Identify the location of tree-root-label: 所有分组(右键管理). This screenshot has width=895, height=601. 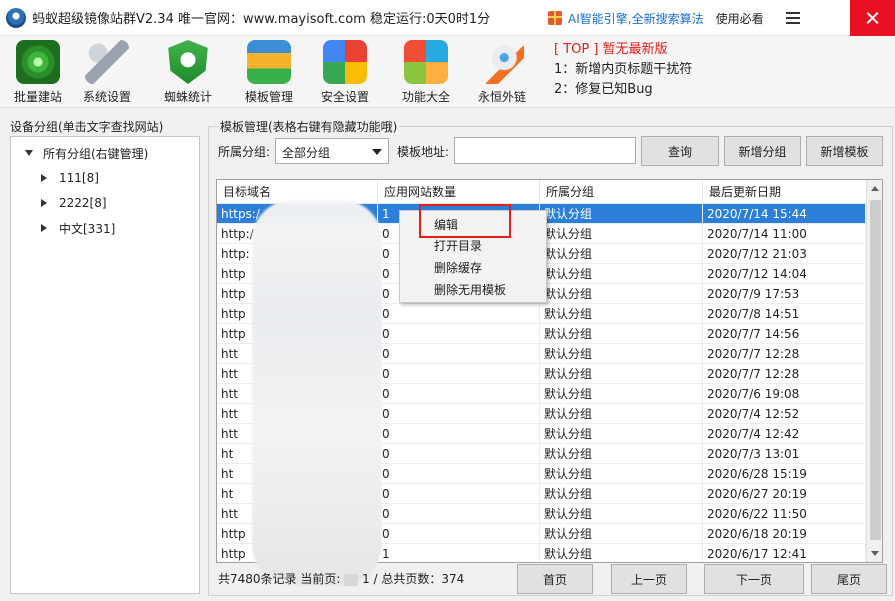
(95, 153).